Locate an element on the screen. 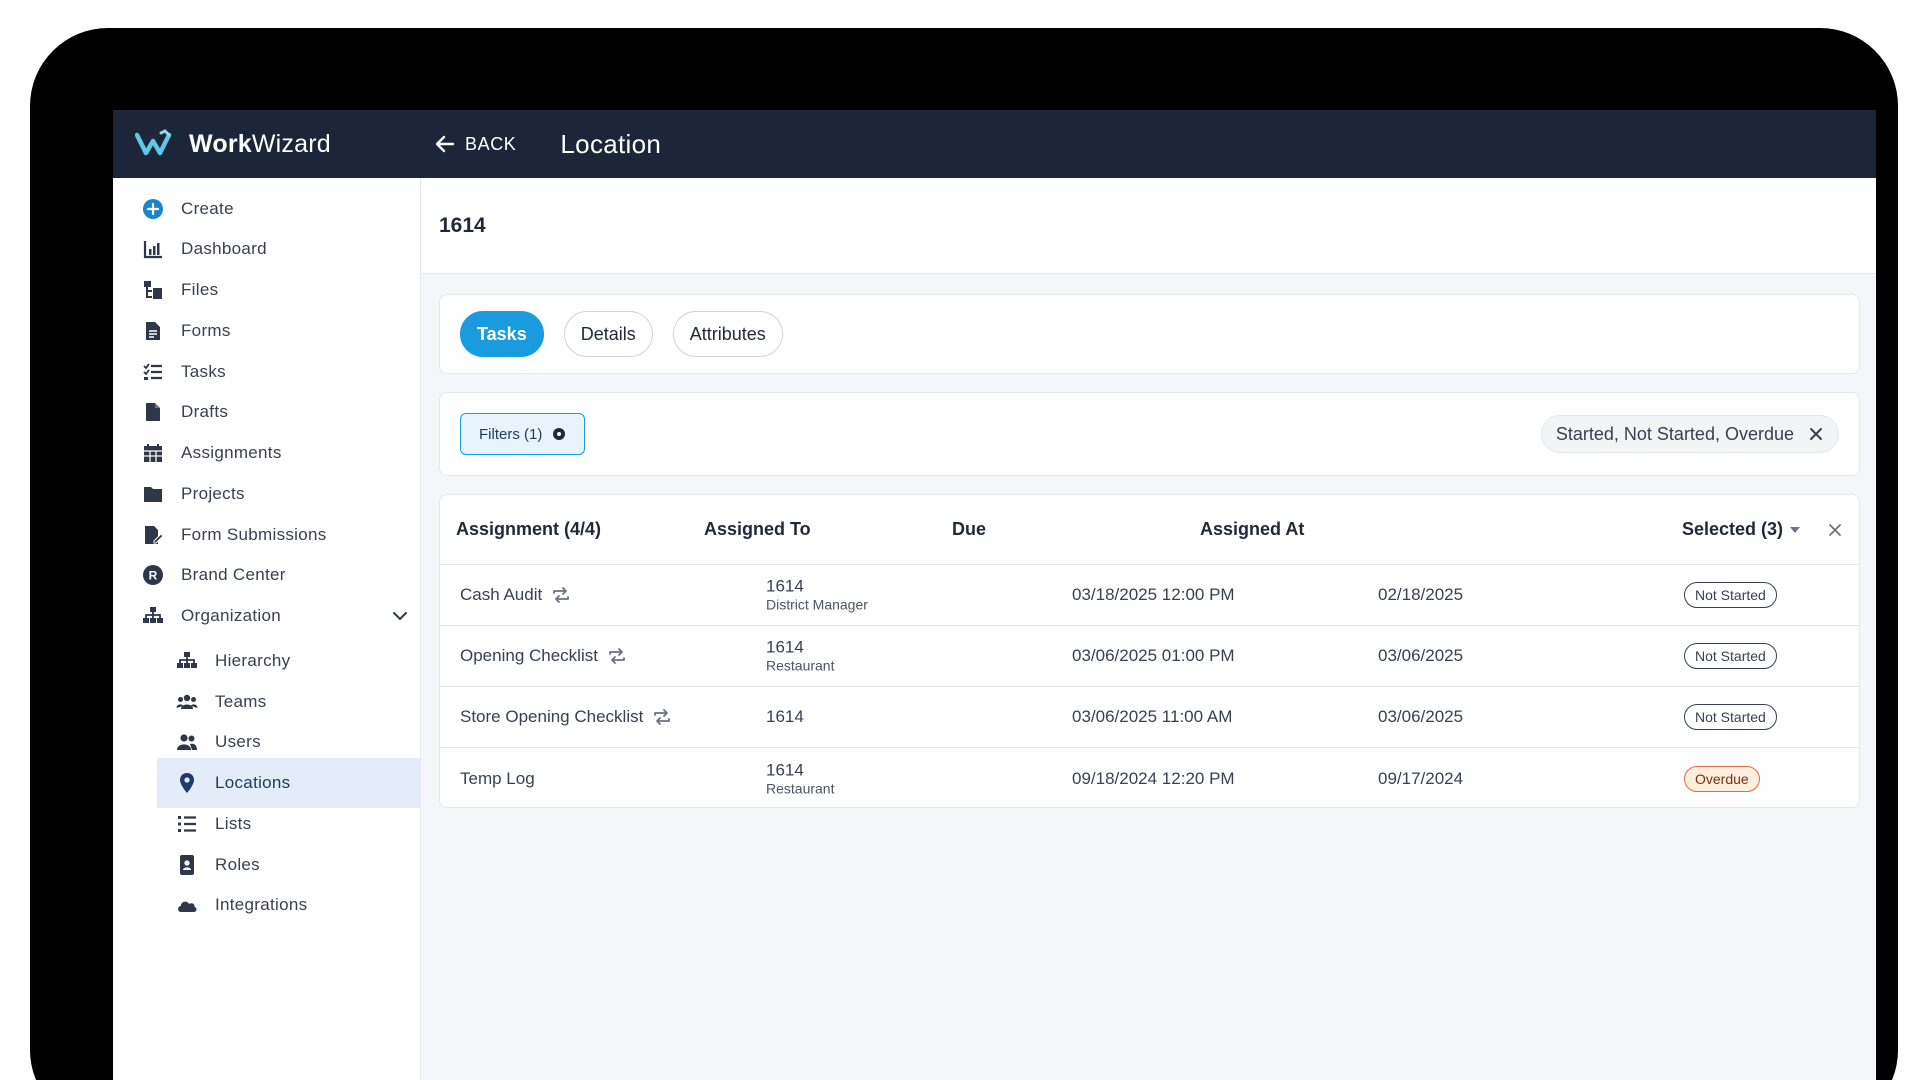 The image size is (1920, 1080). tabs-card: Tasks Details Attributes is located at coordinates (1149, 334).